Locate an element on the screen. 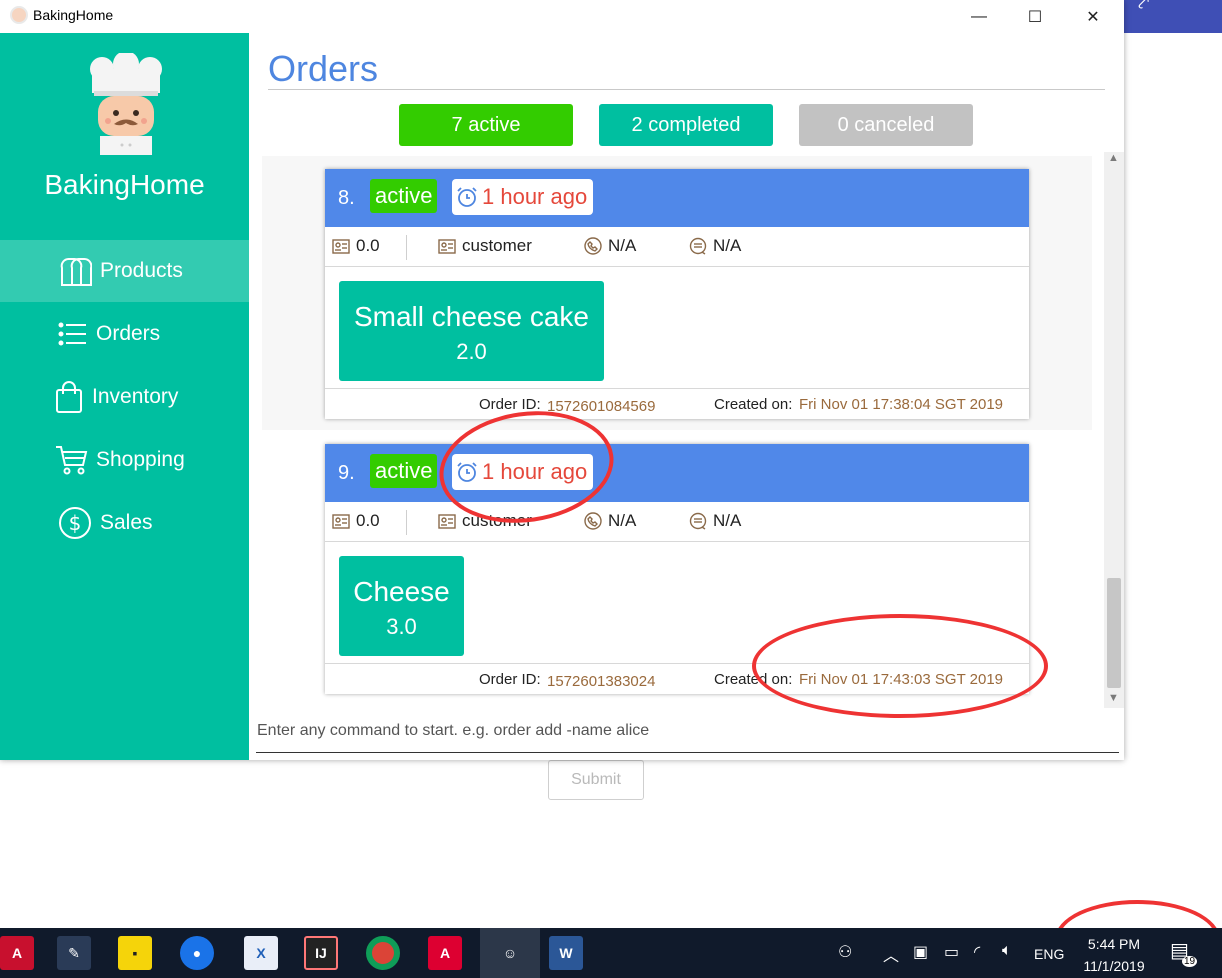 This screenshot has height=978, width=1222. word-icon: W is located at coordinates (566, 953).